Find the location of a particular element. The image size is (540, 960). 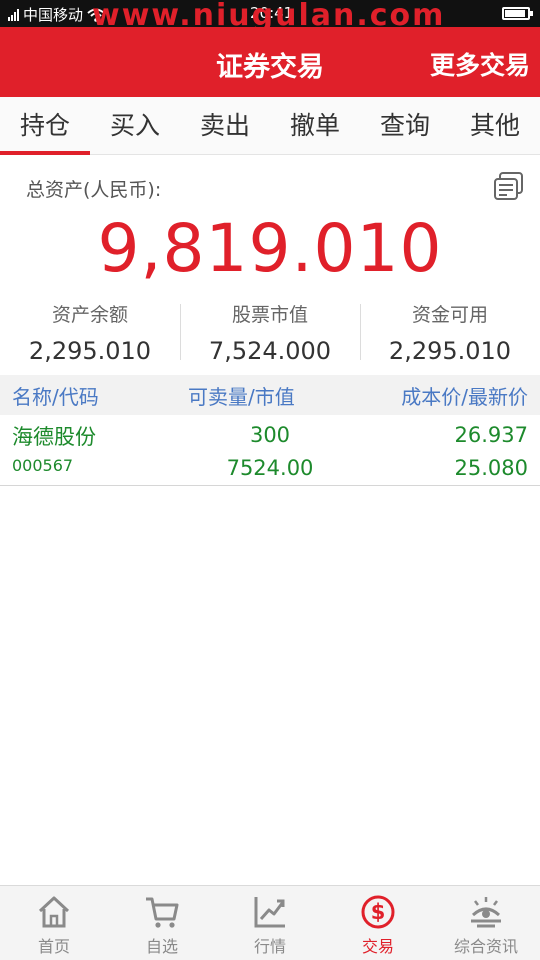

tab-query: 查询 is located at coordinates (405, 125).